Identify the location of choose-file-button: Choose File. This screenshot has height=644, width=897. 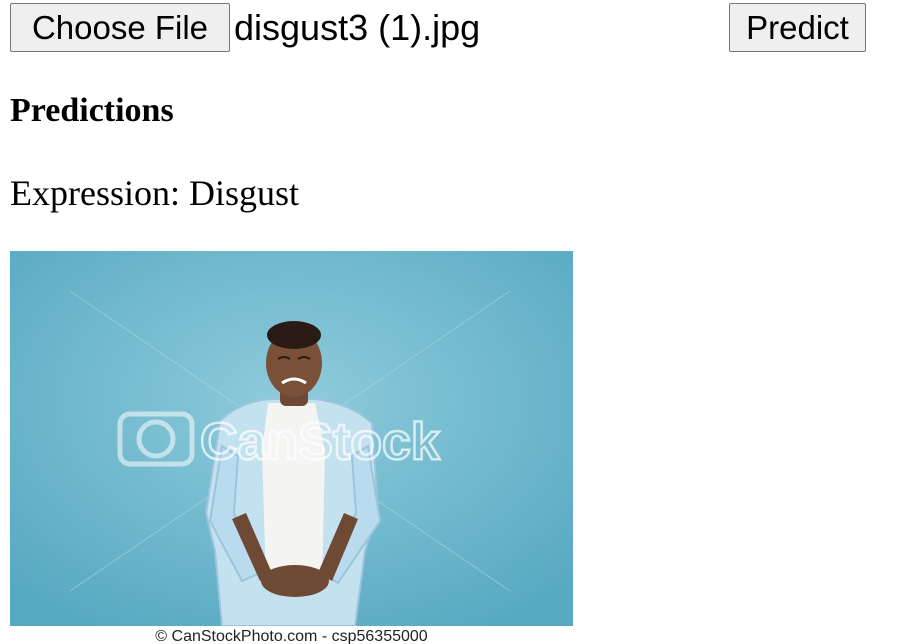
(120, 27).